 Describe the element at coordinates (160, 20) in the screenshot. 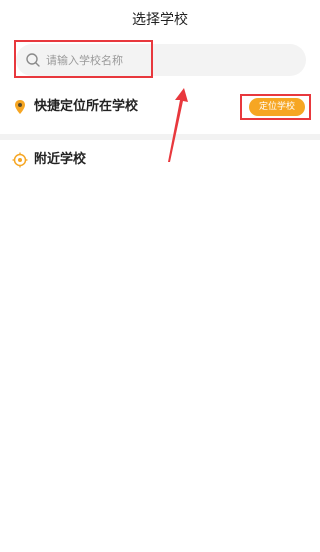

I see `page-title: 选择学校` at that location.